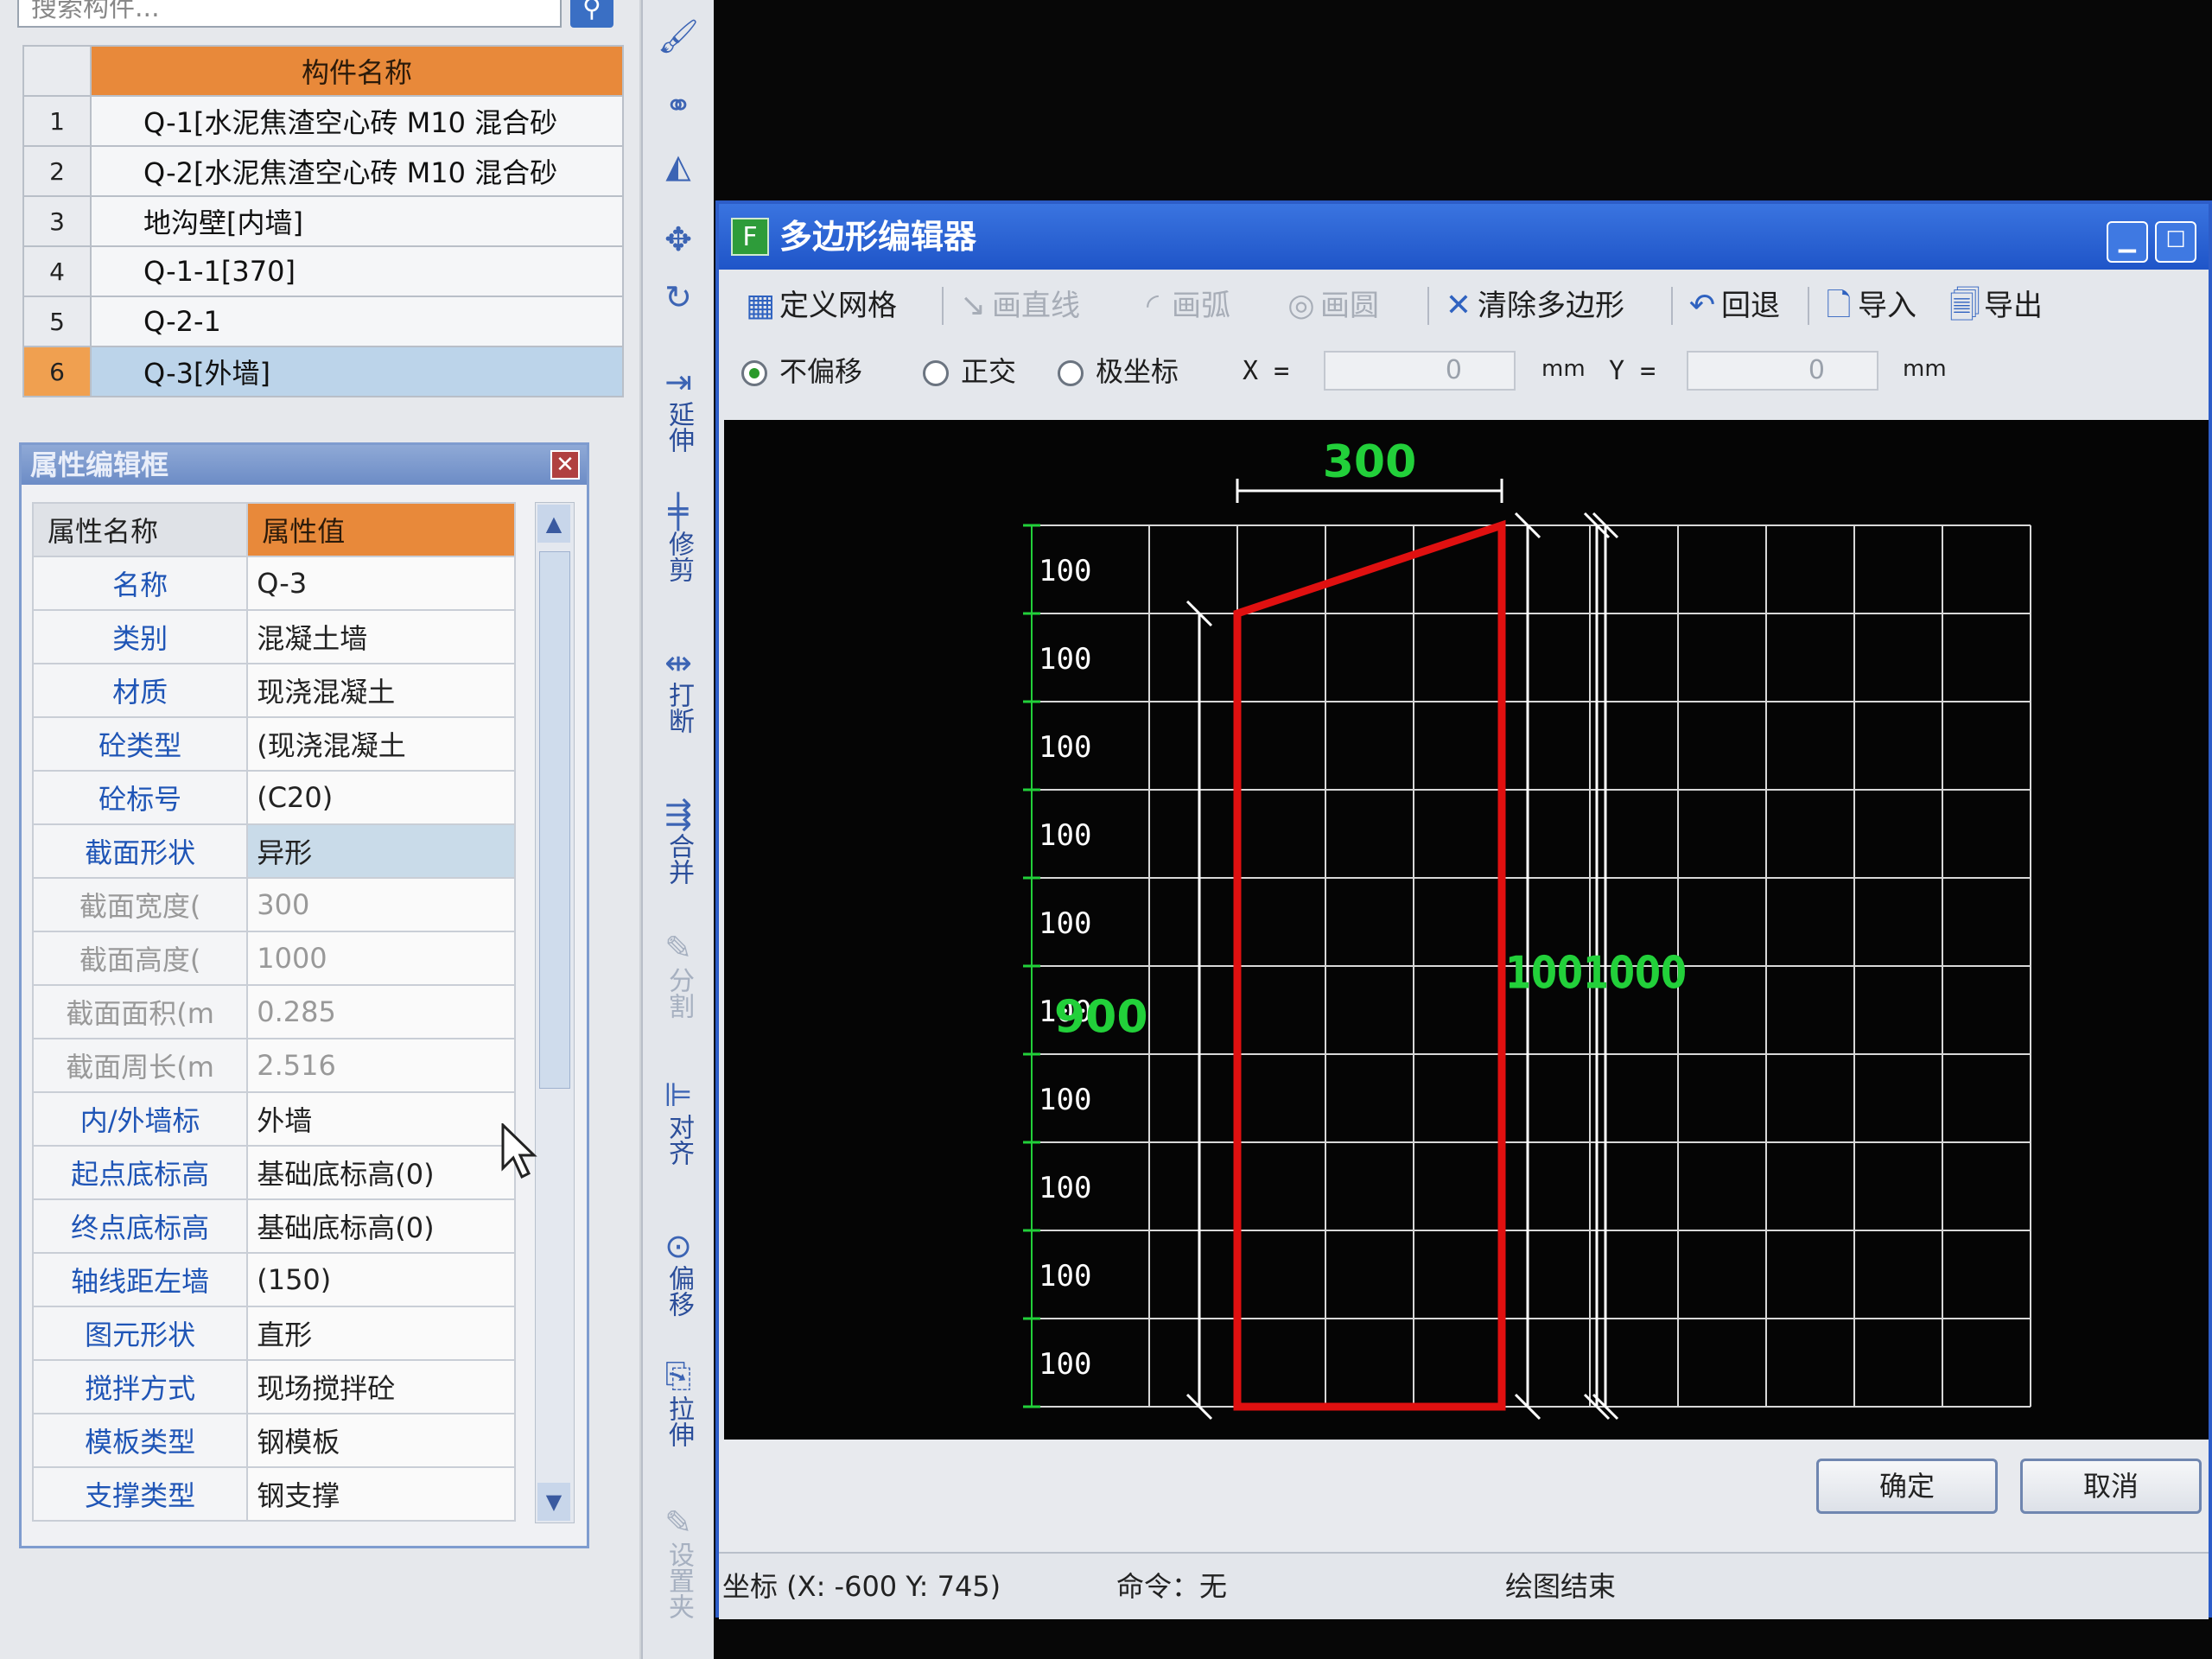 This screenshot has height=1659, width=2212. What do you see at coordinates (2127, 242) in the screenshot?
I see `minimize-icon: ▁` at bounding box center [2127, 242].